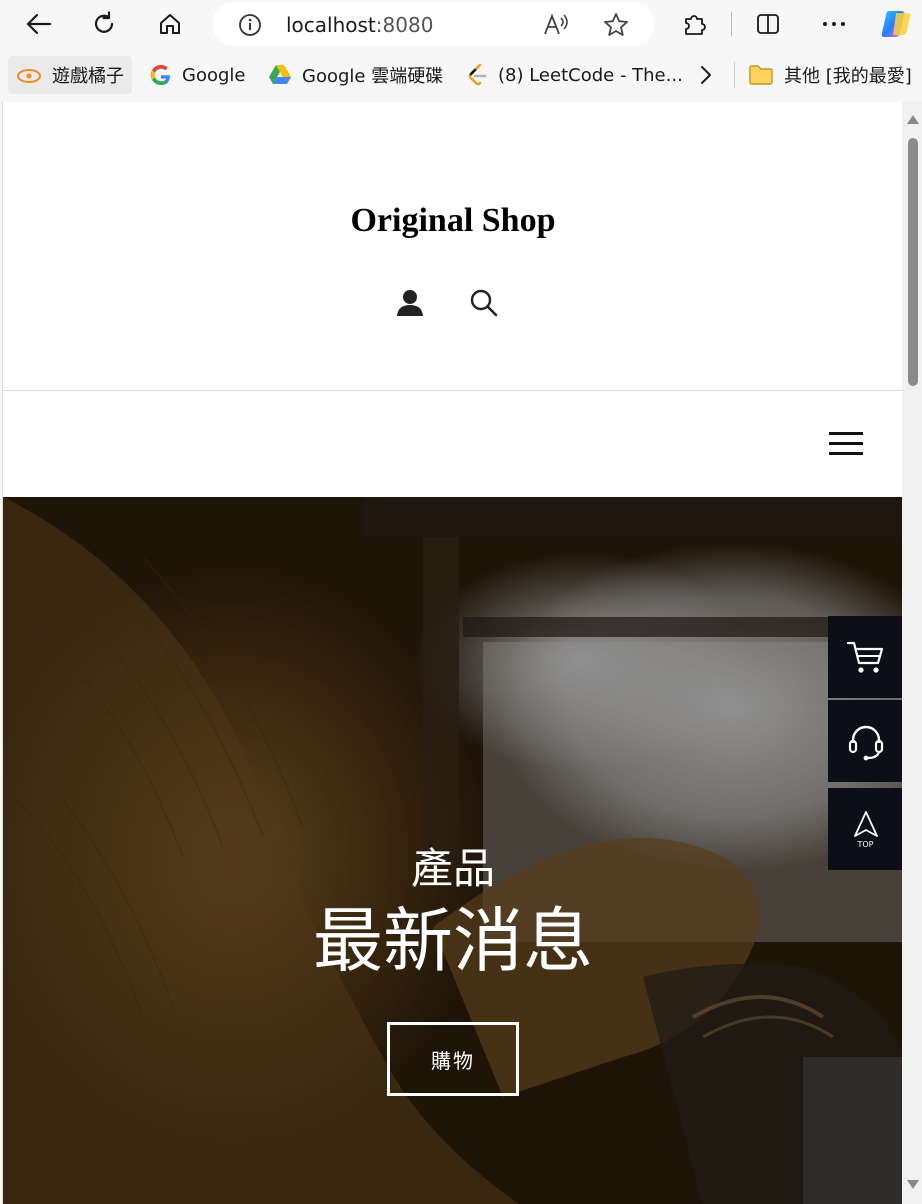  What do you see at coordinates (913, 262) in the screenshot?
I see `scroll-thumb` at bounding box center [913, 262].